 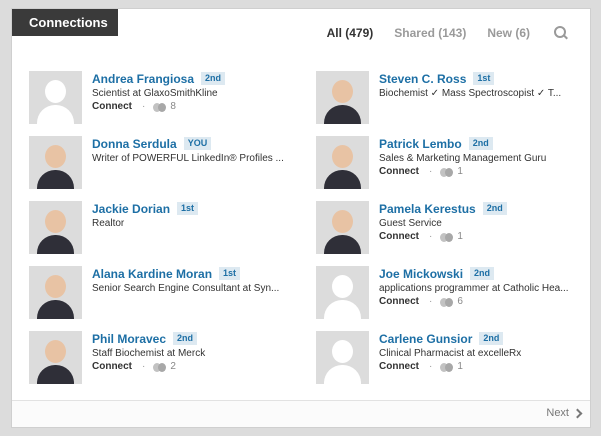 I want to click on search-icon, so click(x=561, y=33).